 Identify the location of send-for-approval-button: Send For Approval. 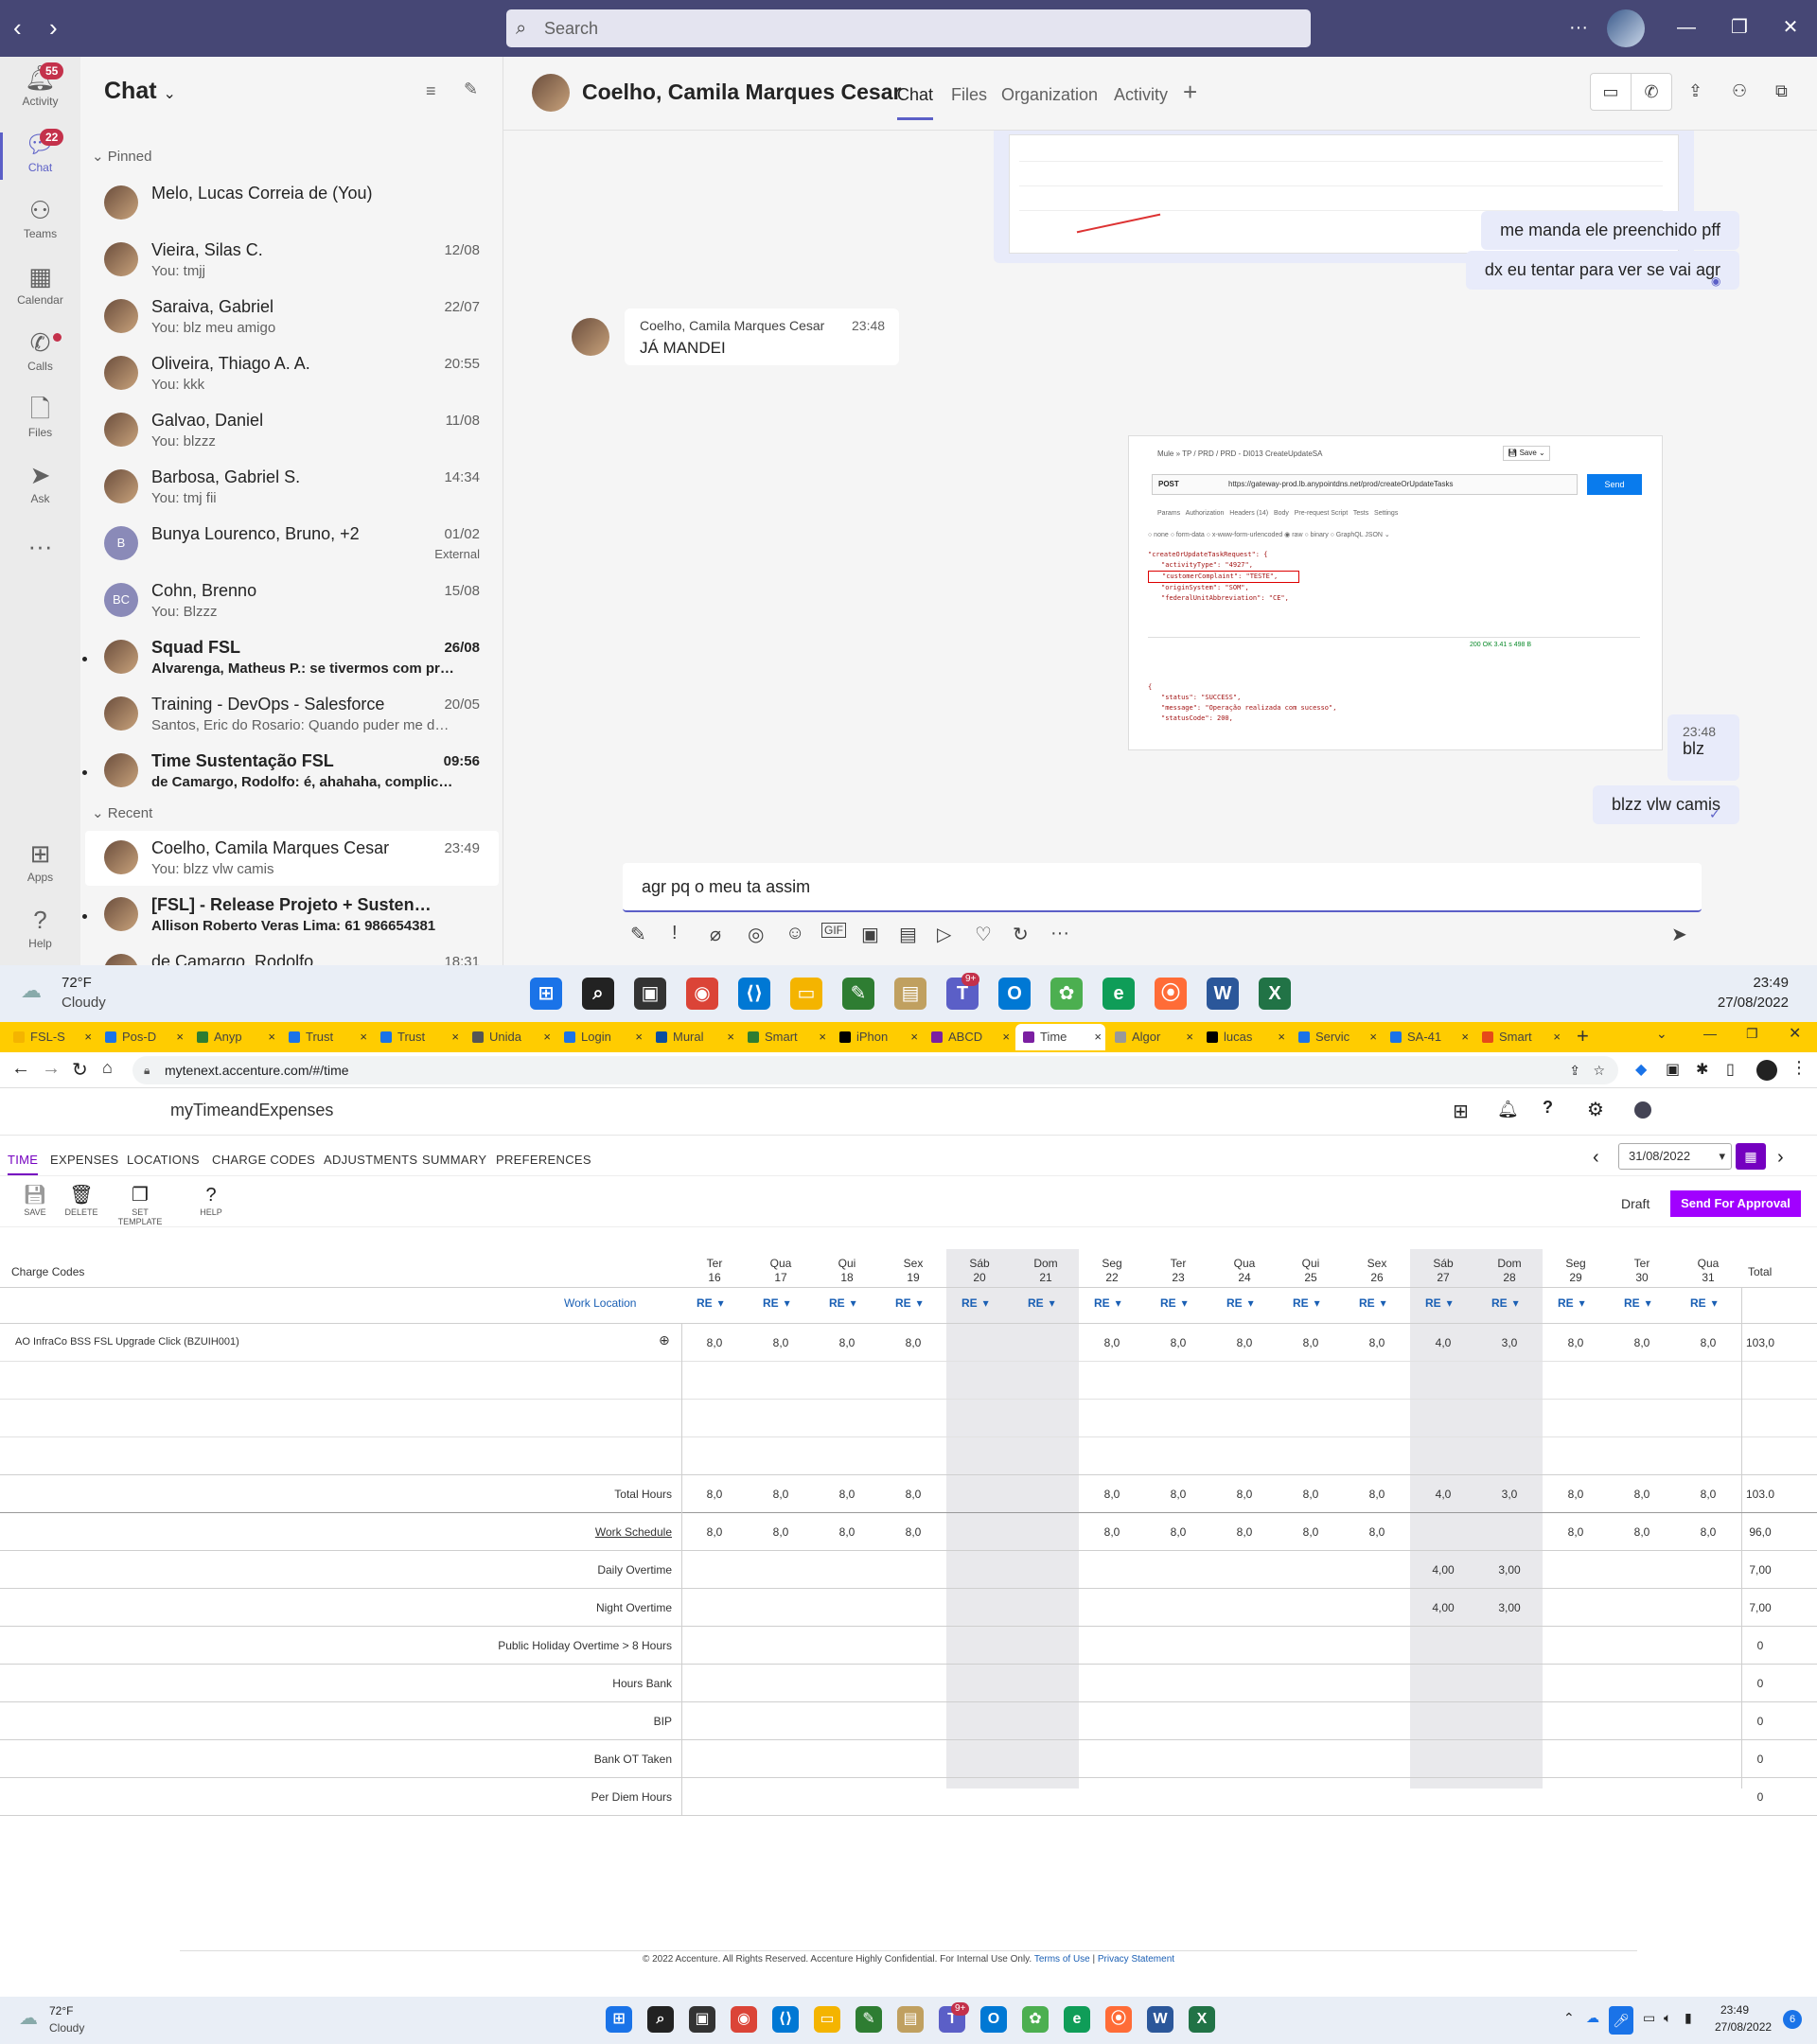
(1736, 1203).